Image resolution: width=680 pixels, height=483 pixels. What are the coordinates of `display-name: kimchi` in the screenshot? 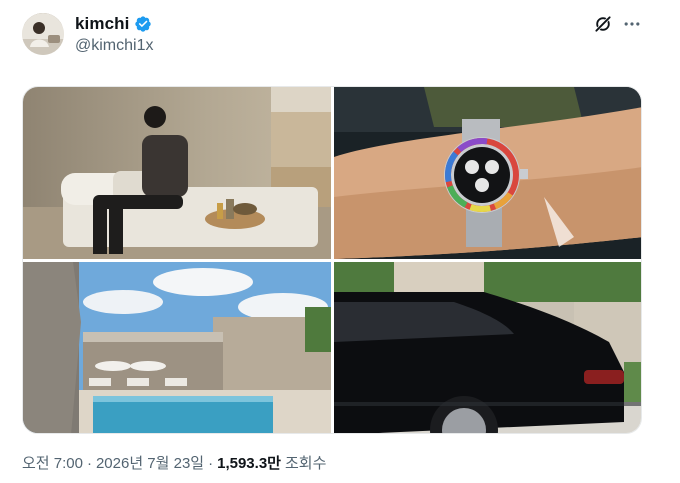 It's located at (102, 24).